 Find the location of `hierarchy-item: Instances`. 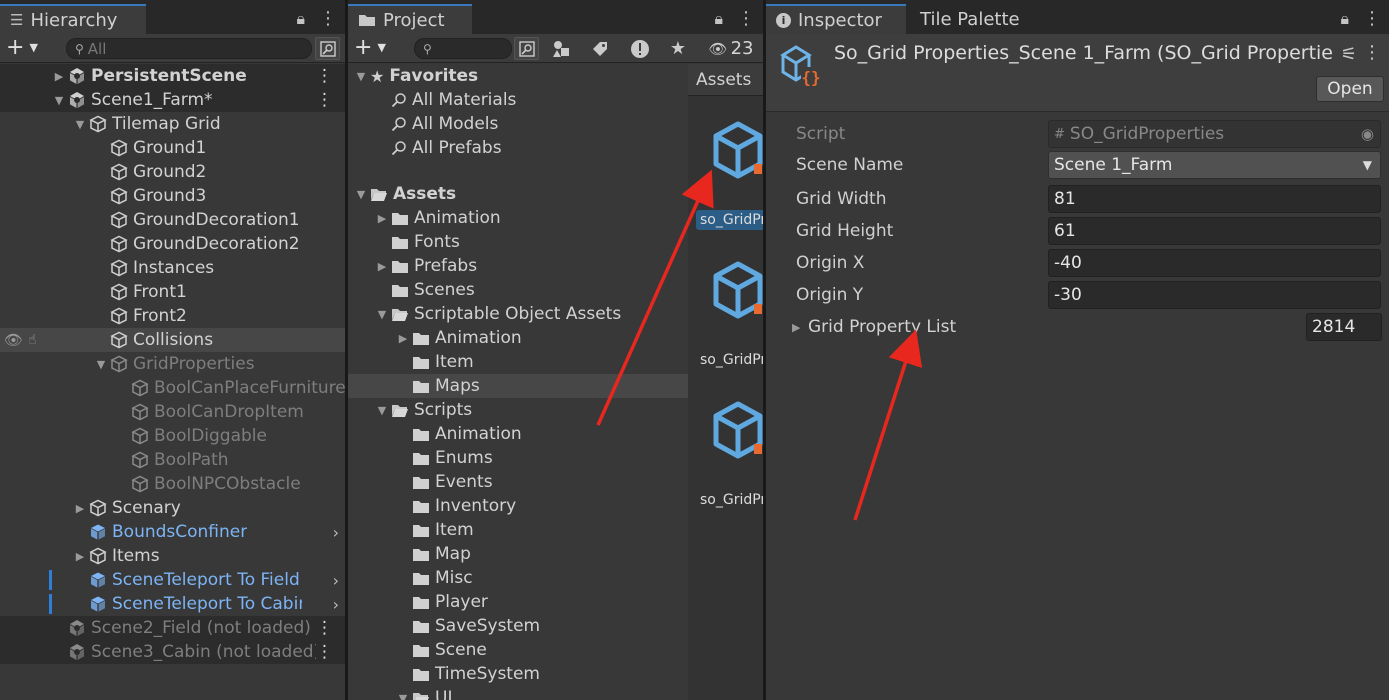

hierarchy-item: Instances is located at coordinates (172, 268).